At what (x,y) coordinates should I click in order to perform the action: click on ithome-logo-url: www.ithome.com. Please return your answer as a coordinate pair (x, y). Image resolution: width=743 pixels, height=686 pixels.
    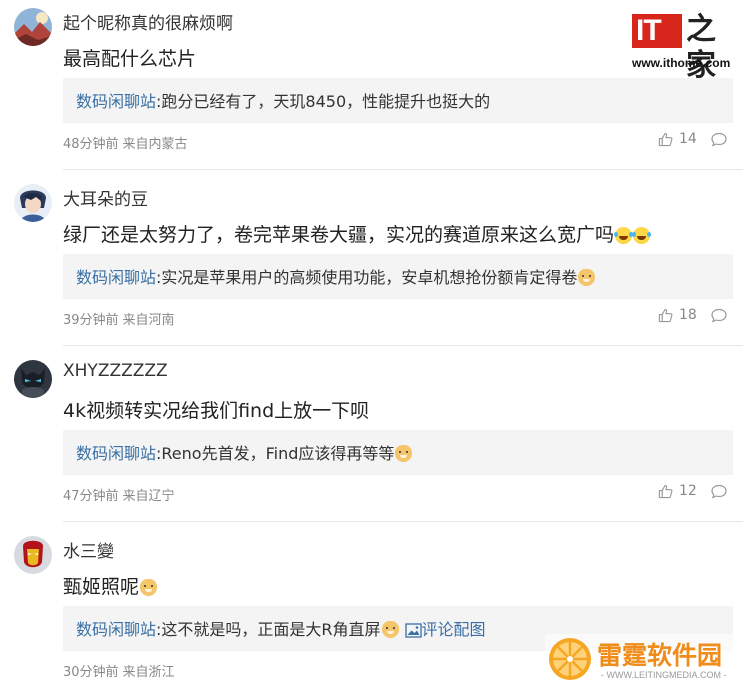
    Looking at the image, I should click on (681, 63).